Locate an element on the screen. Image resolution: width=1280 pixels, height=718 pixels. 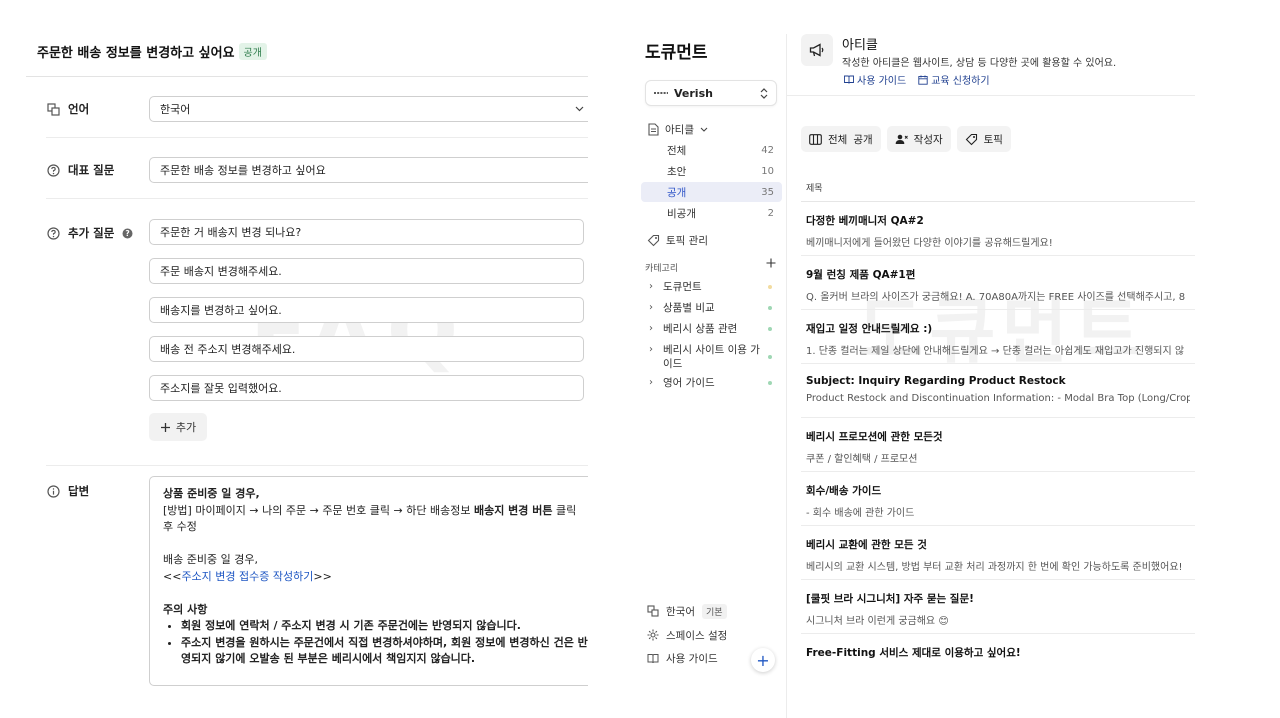
education-link-label: 교육 신청하기 is located at coordinates (960, 79).